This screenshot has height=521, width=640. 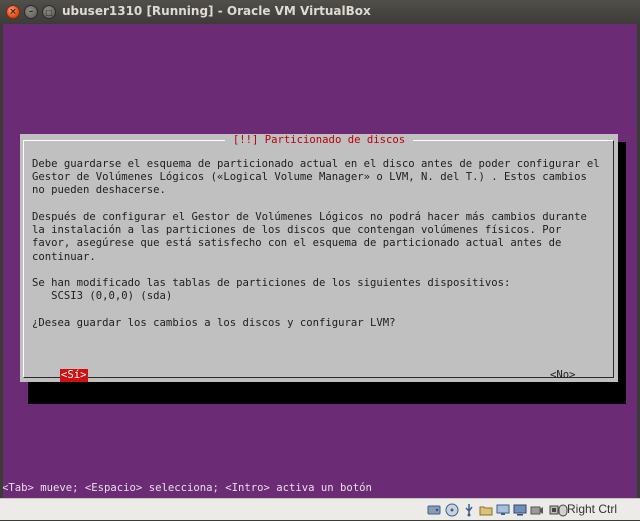 I want to click on vm-statusbar: Right Ctrl, so click(x=320, y=509).